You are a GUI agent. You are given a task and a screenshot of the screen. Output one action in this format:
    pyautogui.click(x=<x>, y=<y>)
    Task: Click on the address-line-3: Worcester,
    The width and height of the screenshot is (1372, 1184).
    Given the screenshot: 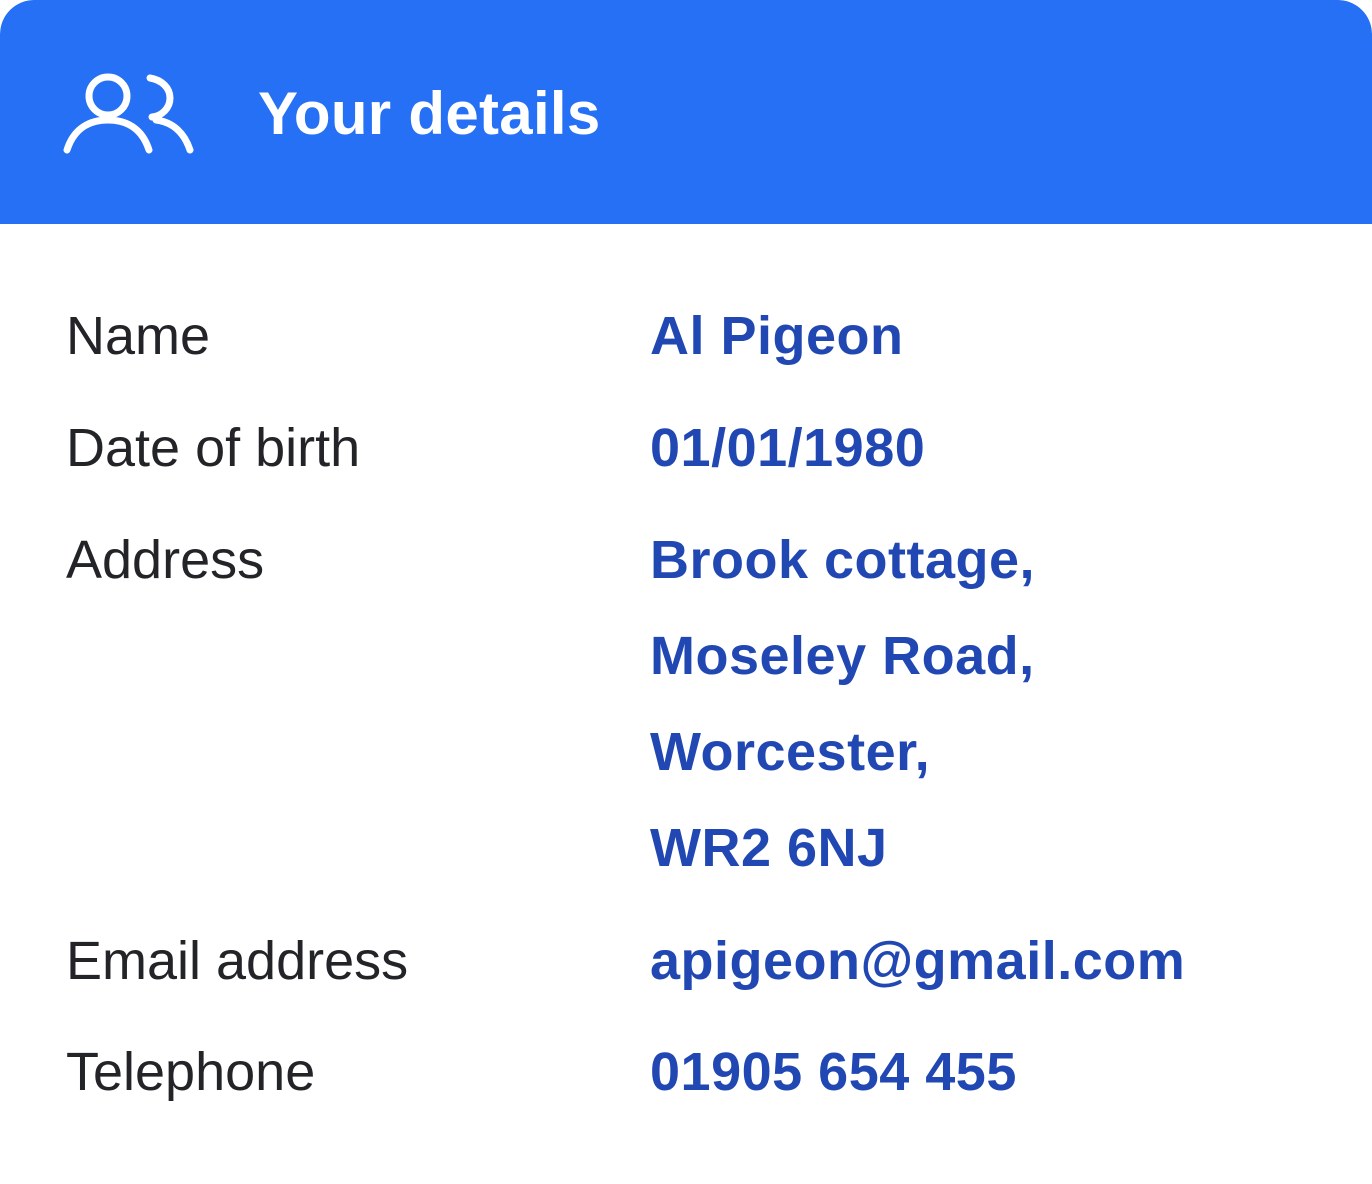 What is the action you would take?
    pyautogui.click(x=790, y=752)
    